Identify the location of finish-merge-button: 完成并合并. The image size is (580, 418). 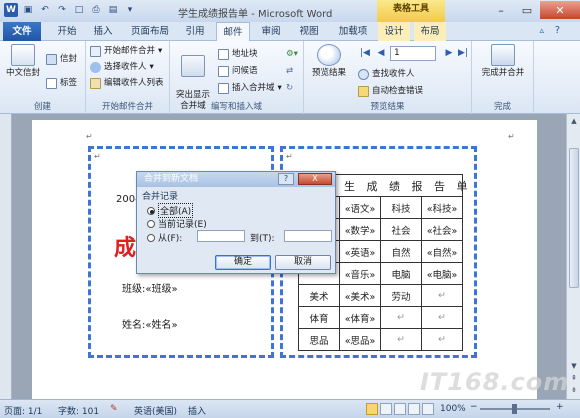
(503, 61).